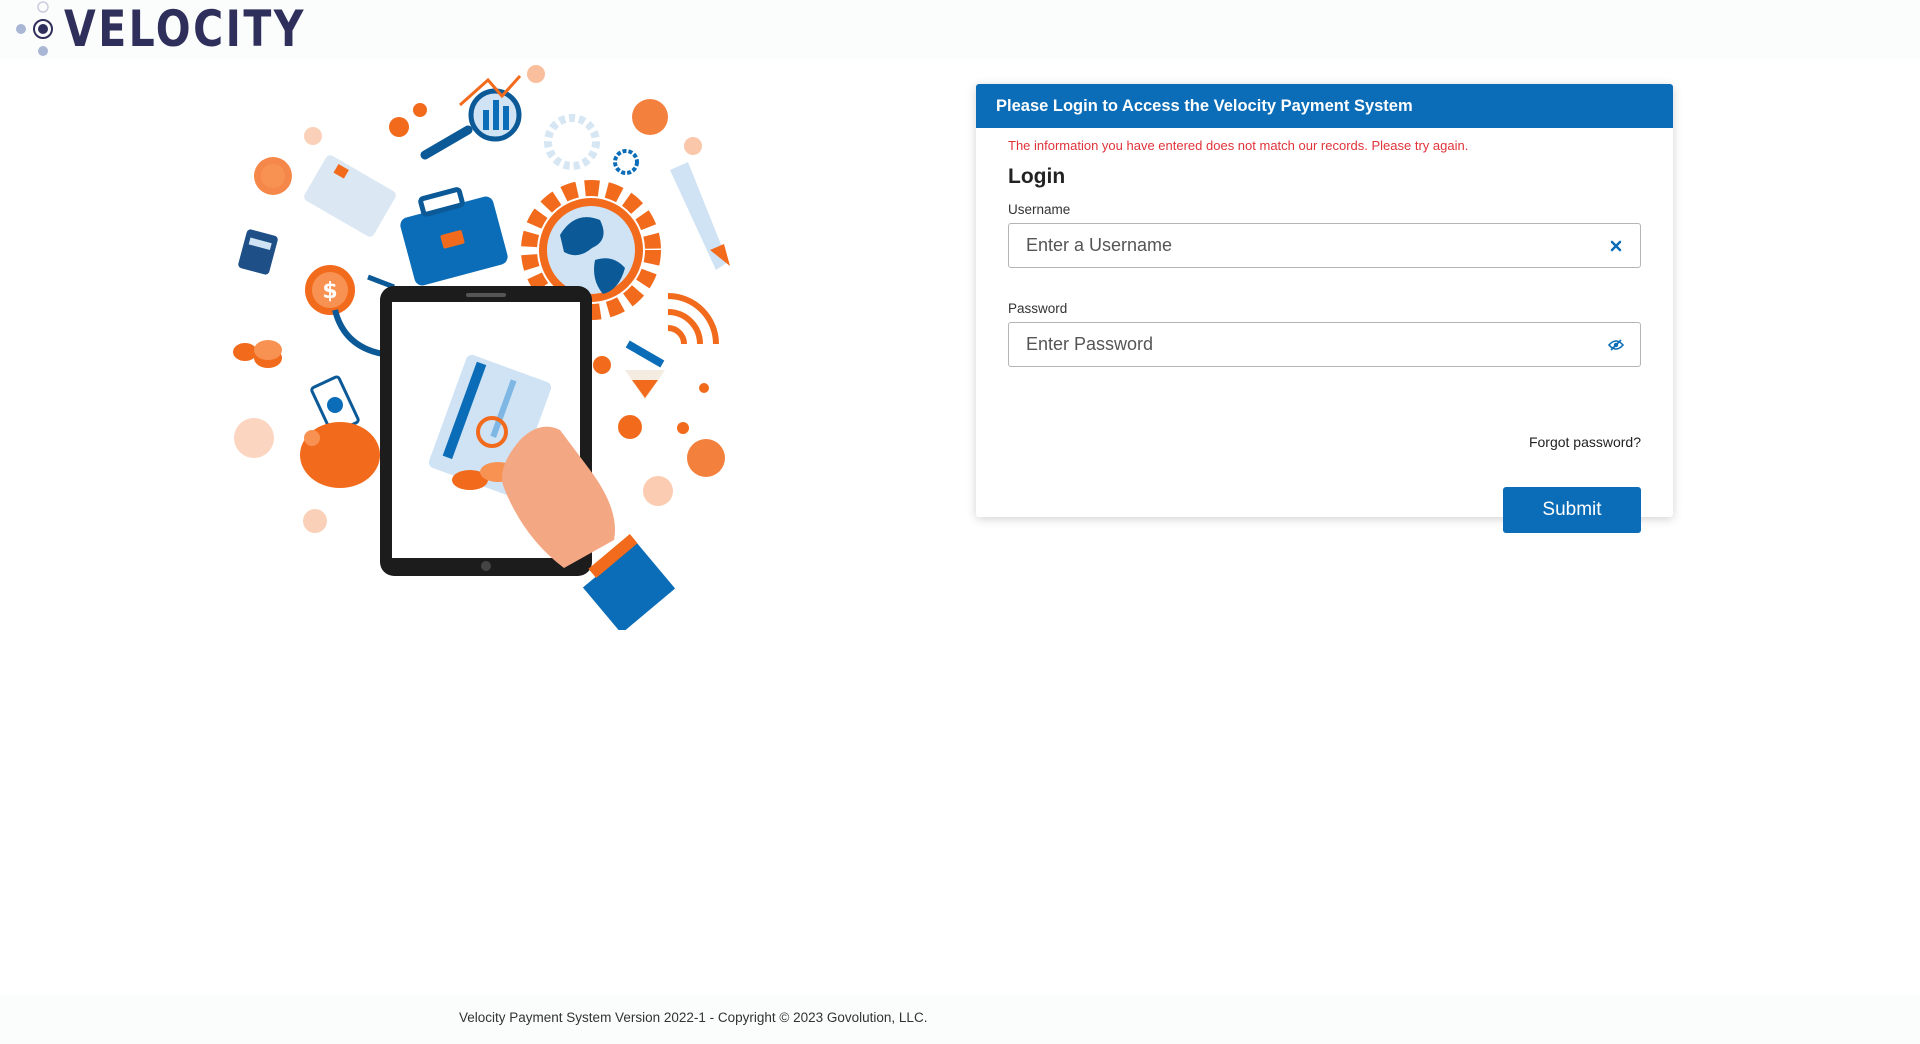 The image size is (1920, 1044). I want to click on username-input, so click(1289, 245).